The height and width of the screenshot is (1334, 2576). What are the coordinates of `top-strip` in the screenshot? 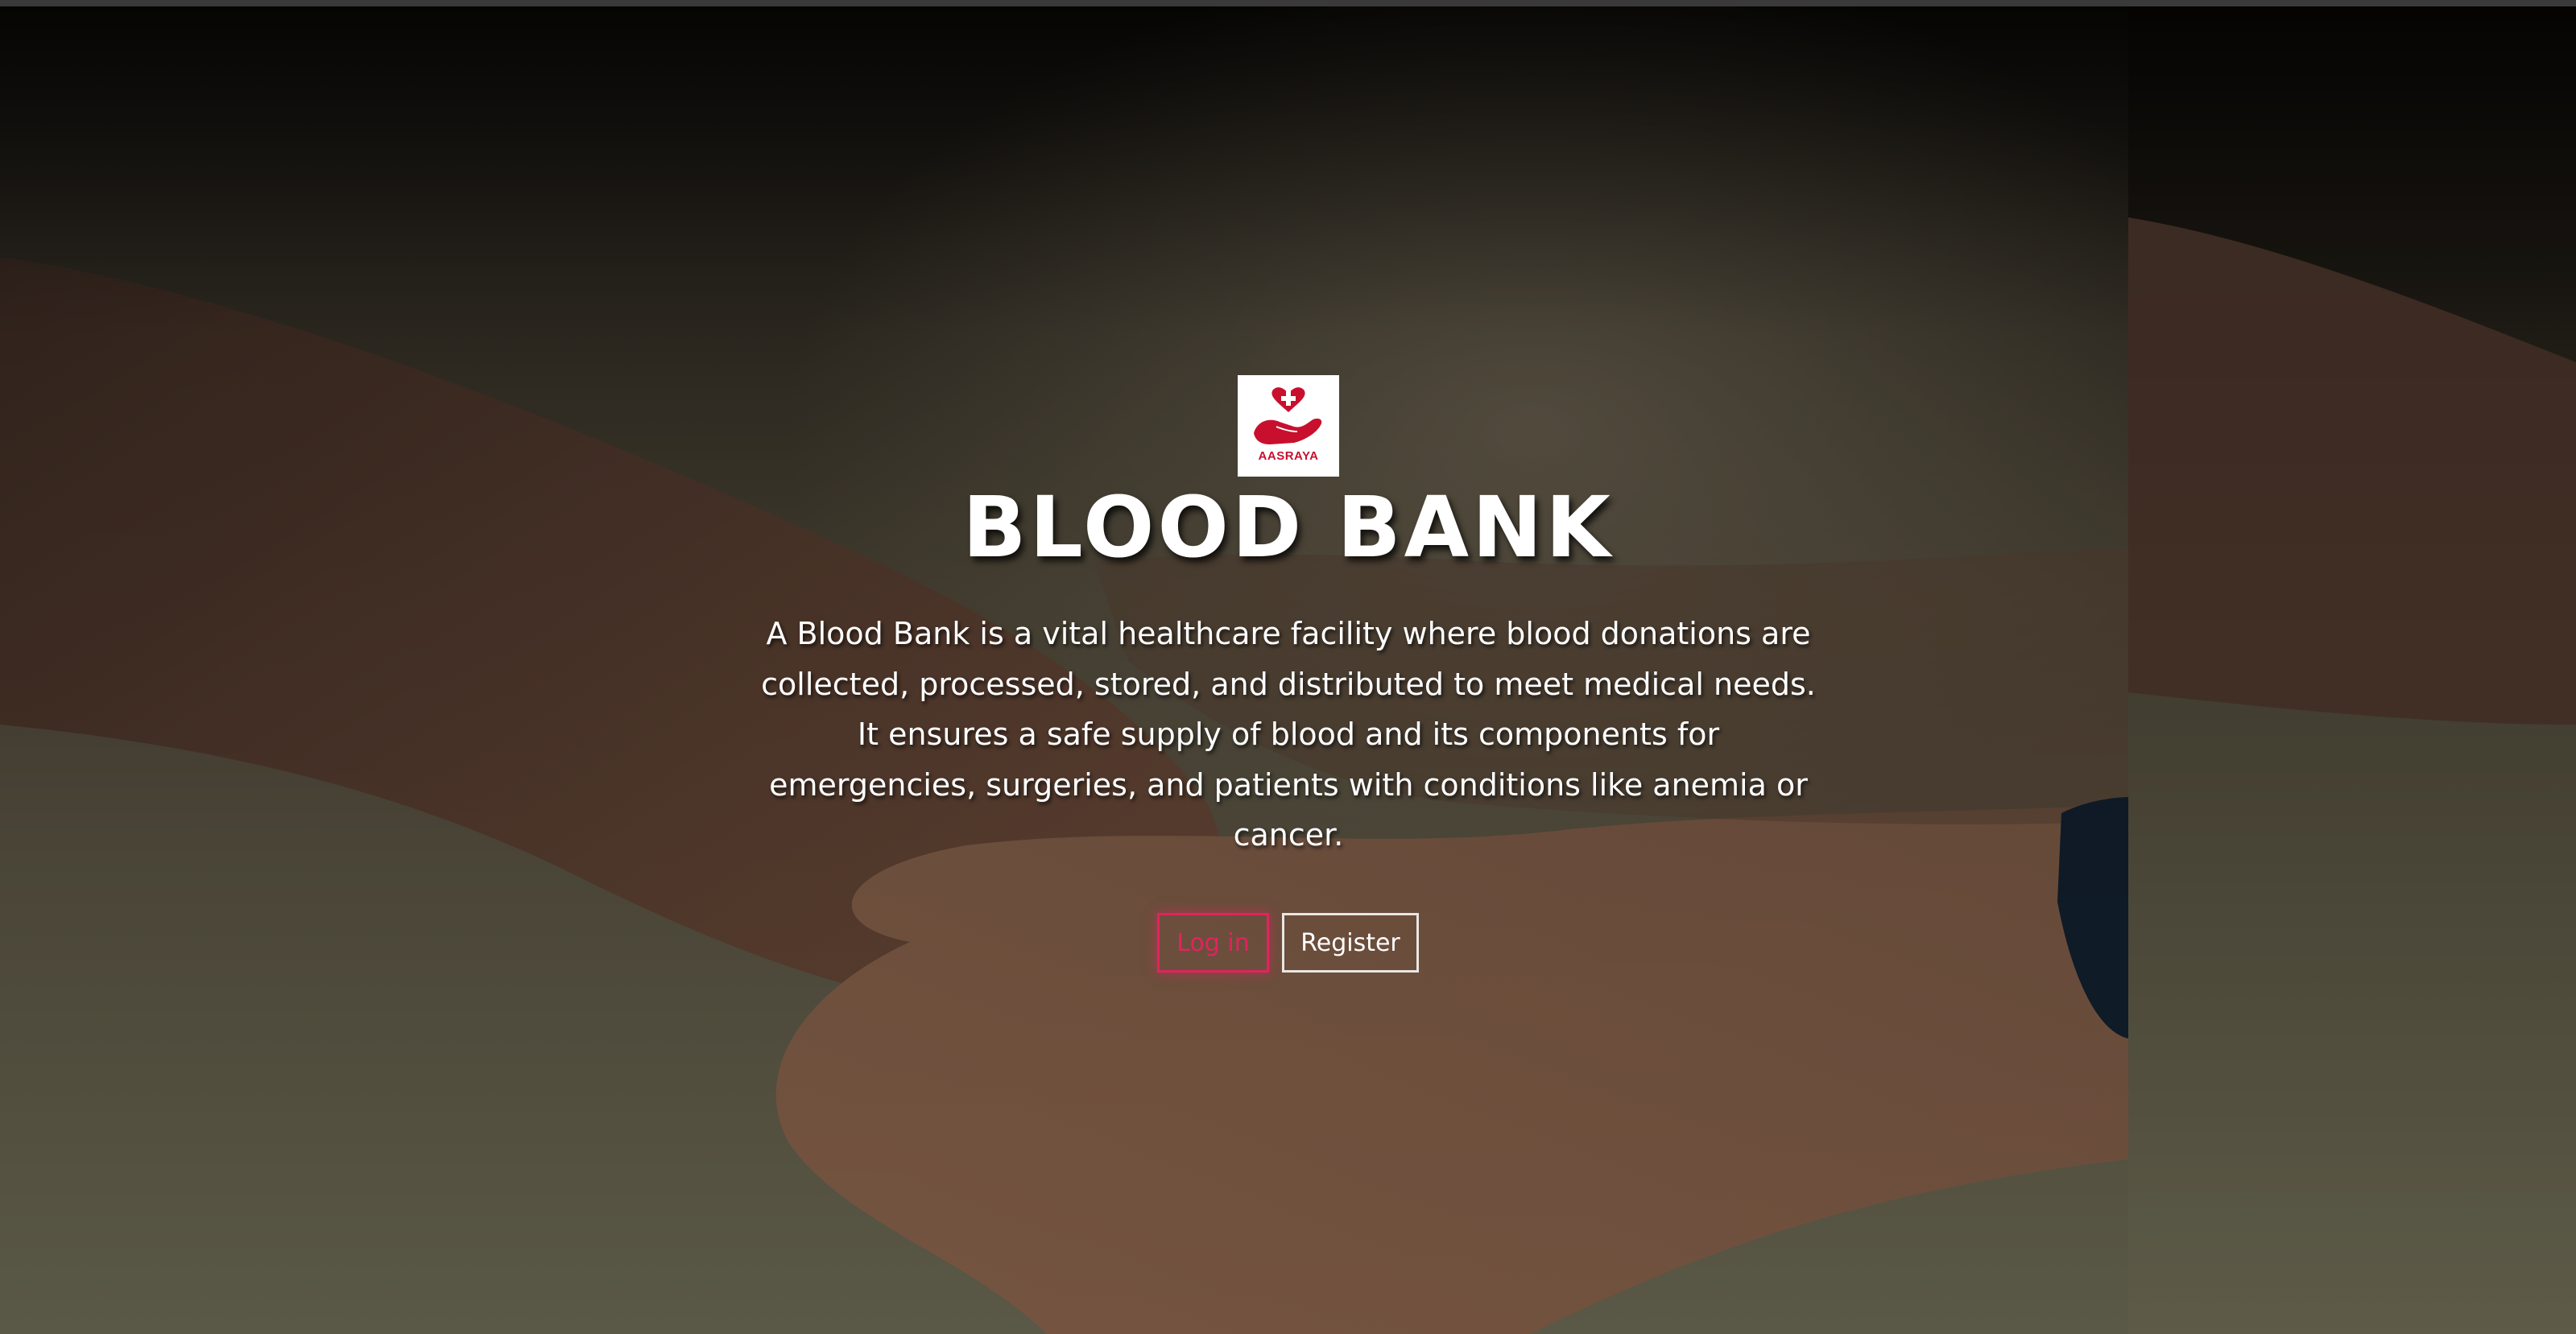 It's located at (1288, 3).